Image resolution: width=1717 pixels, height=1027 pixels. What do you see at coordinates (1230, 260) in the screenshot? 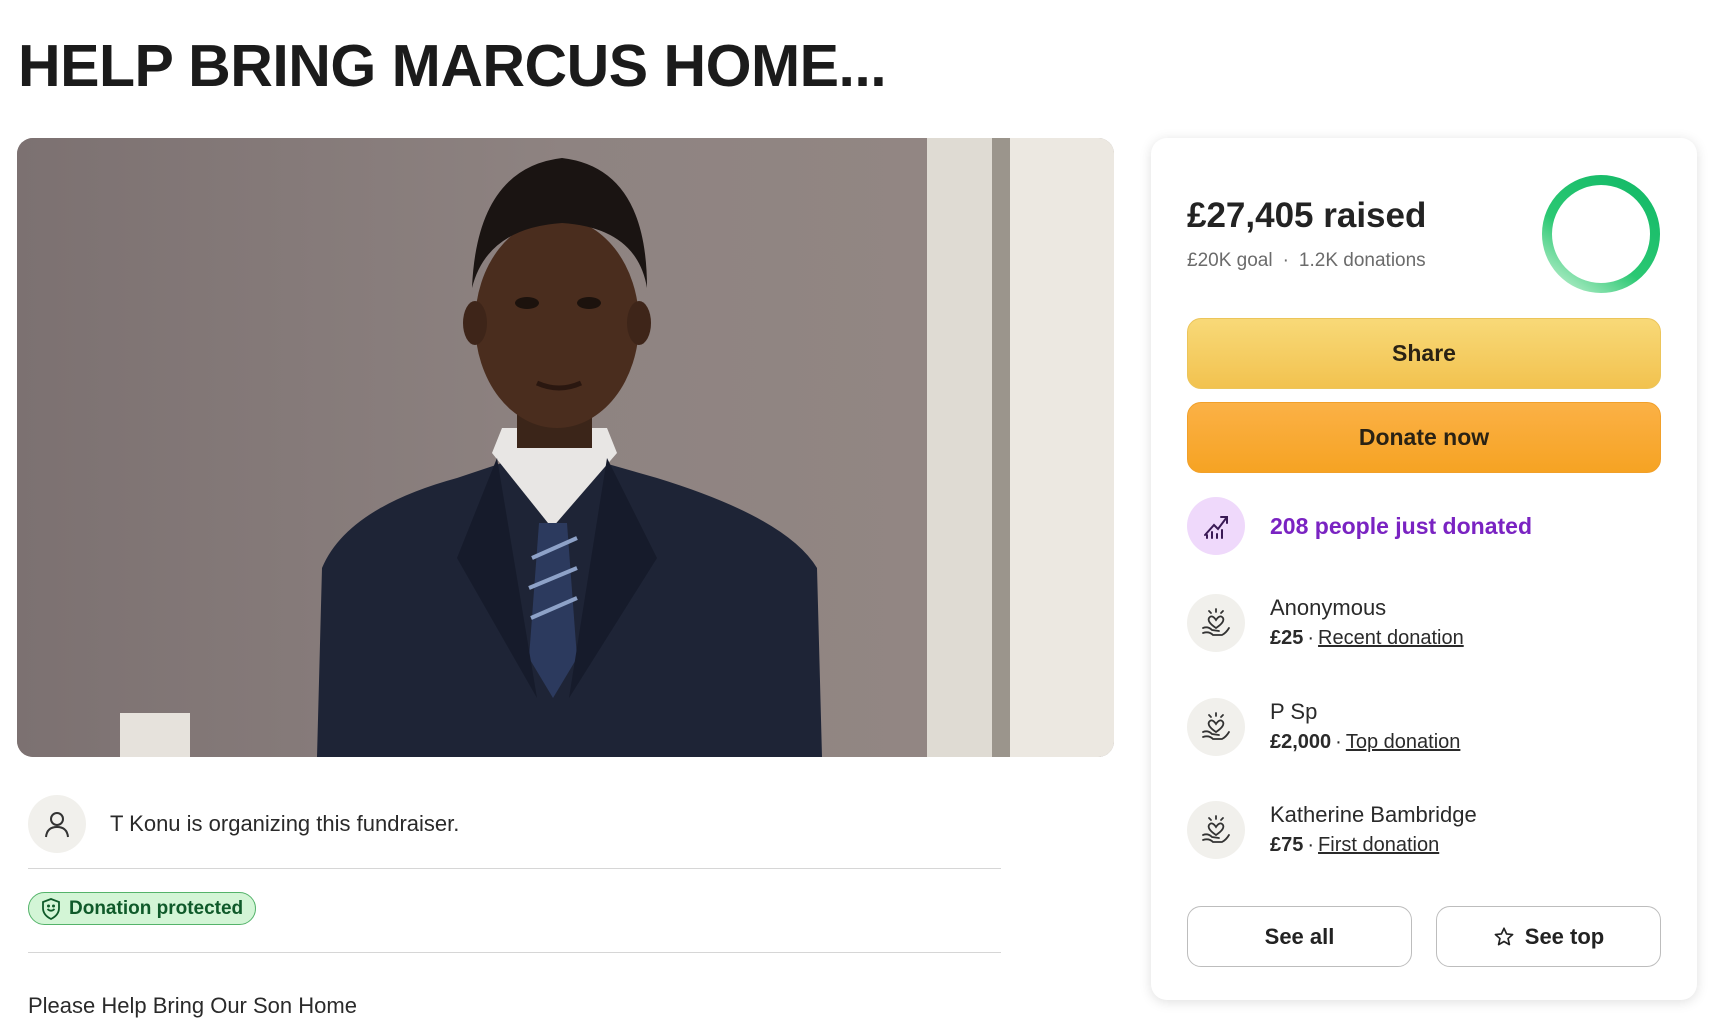
I see `goal-text: £20K goal` at bounding box center [1230, 260].